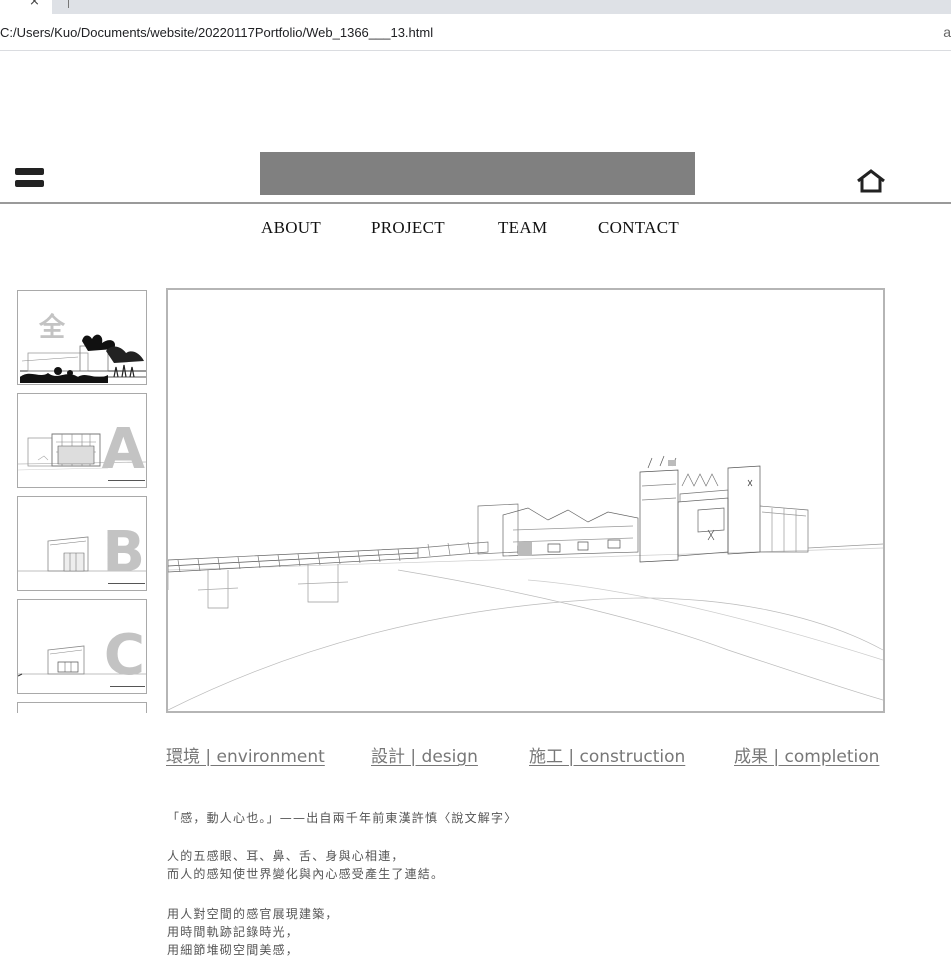  I want to click on nav-about: ABOUT, so click(291, 228).